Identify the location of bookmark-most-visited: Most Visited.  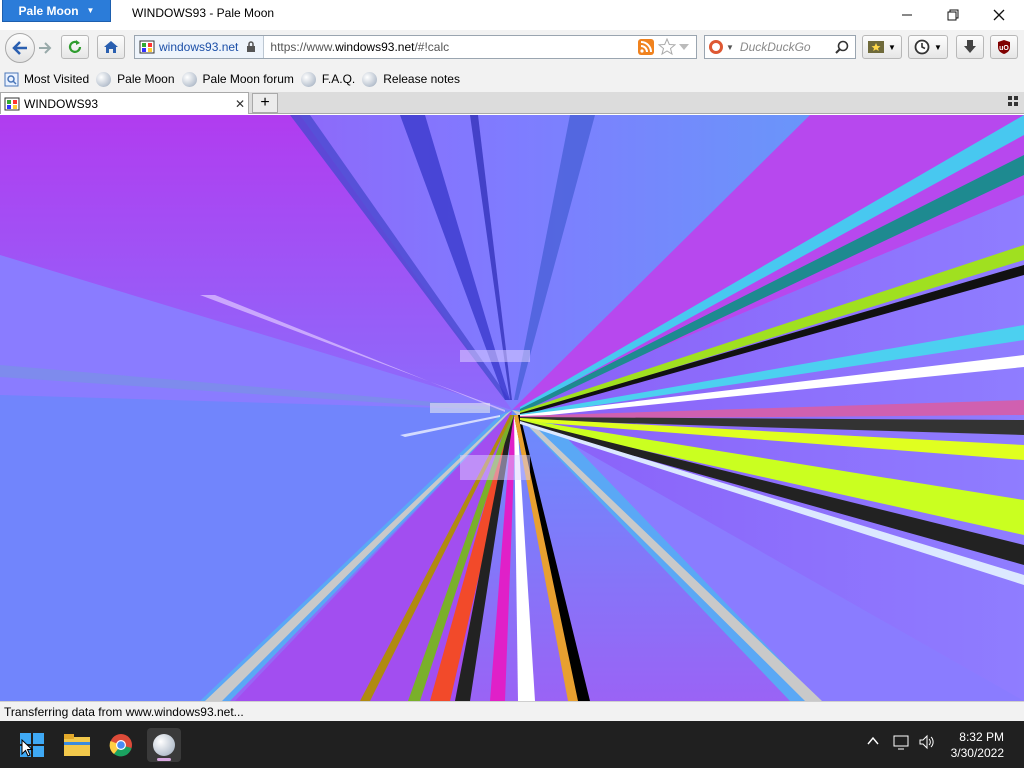
(46, 79).